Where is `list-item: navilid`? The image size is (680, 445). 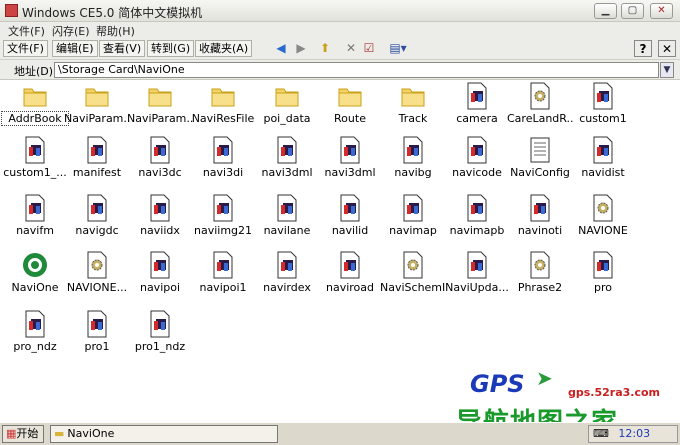
list-item: navilid is located at coordinates (350, 217).